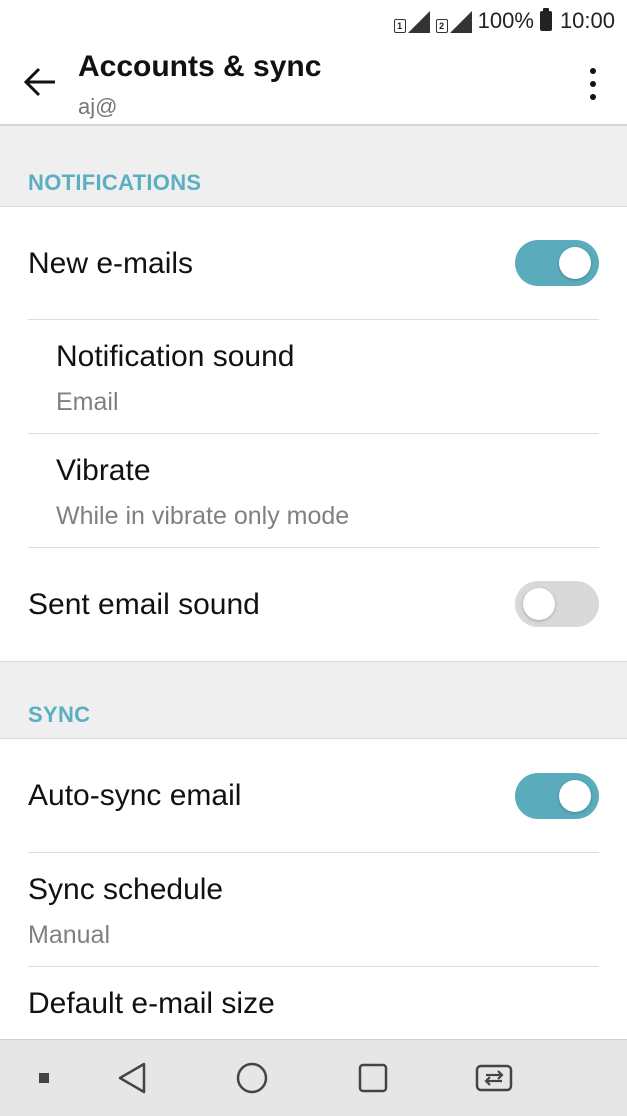 The image size is (627, 1116). I want to click on back-arrow-icon, so click(39, 82).